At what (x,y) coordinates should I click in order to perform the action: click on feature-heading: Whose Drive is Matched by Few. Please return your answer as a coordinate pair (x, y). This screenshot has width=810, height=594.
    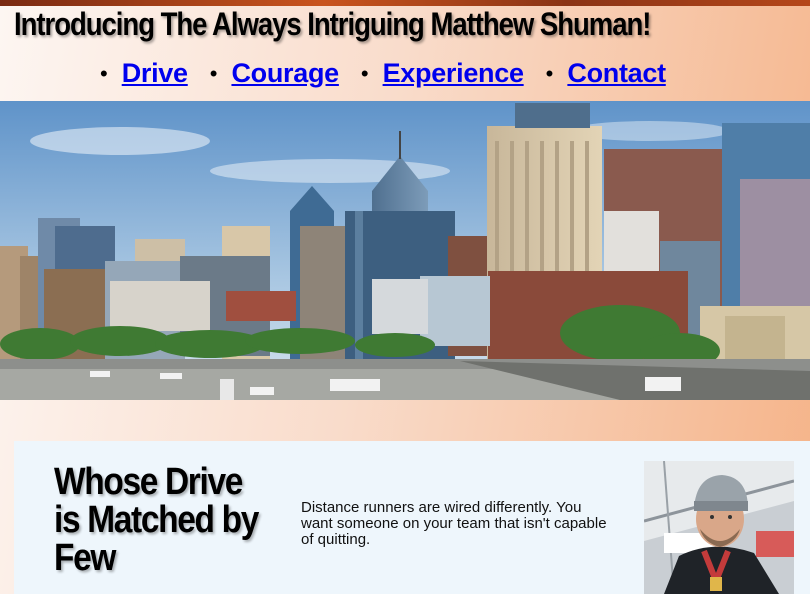
    Looking at the image, I should click on (156, 520).